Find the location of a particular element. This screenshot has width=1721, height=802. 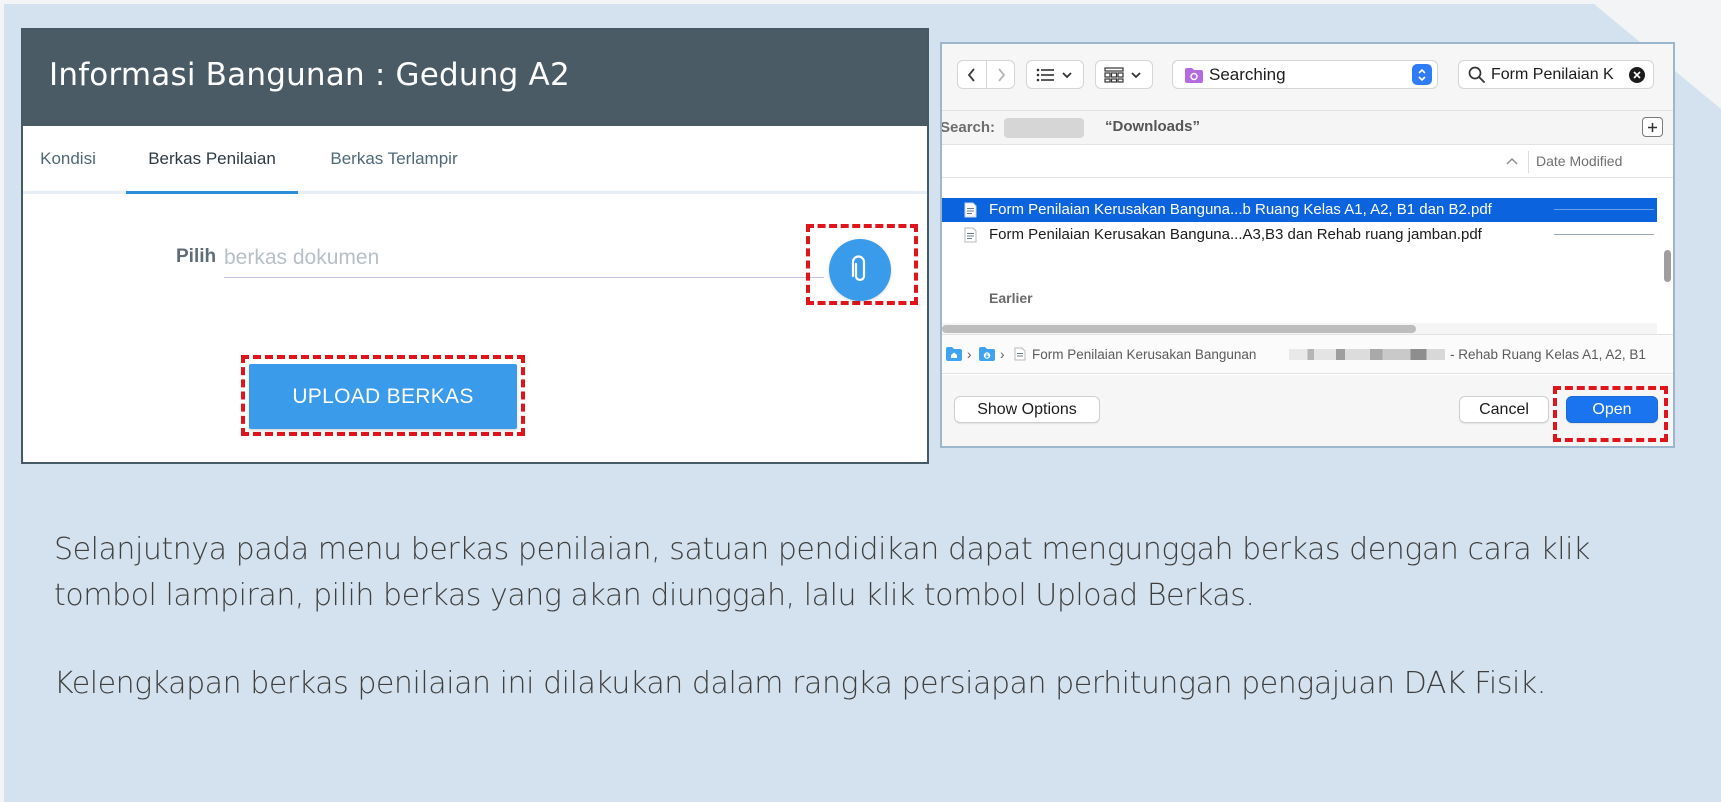

path-file-suffix: - Rehab Ruang Kelas A1, A2, B1 is located at coordinates (1548, 354).